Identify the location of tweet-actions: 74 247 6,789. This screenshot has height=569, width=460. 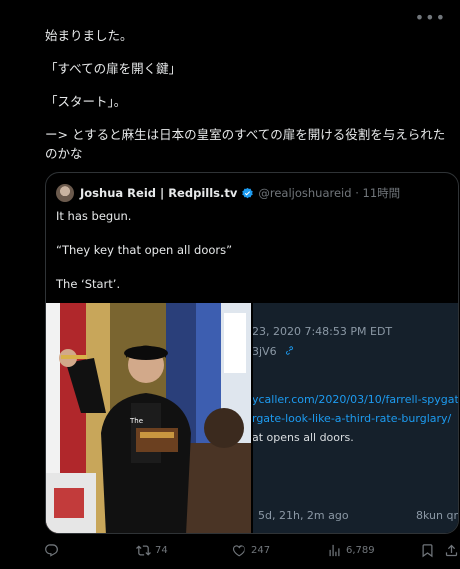
(251, 552).